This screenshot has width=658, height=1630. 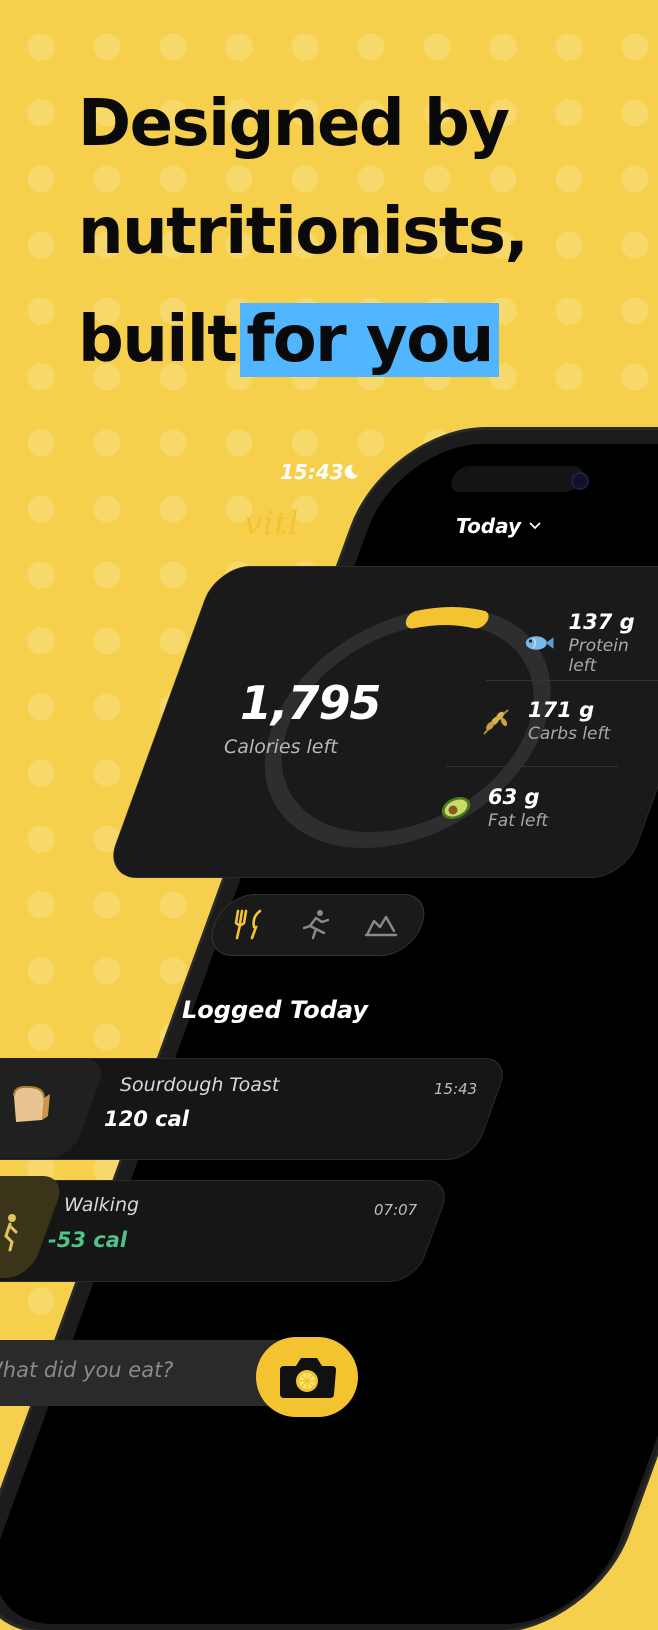 I want to click on bread-icon, so click(x=31, y=1103).